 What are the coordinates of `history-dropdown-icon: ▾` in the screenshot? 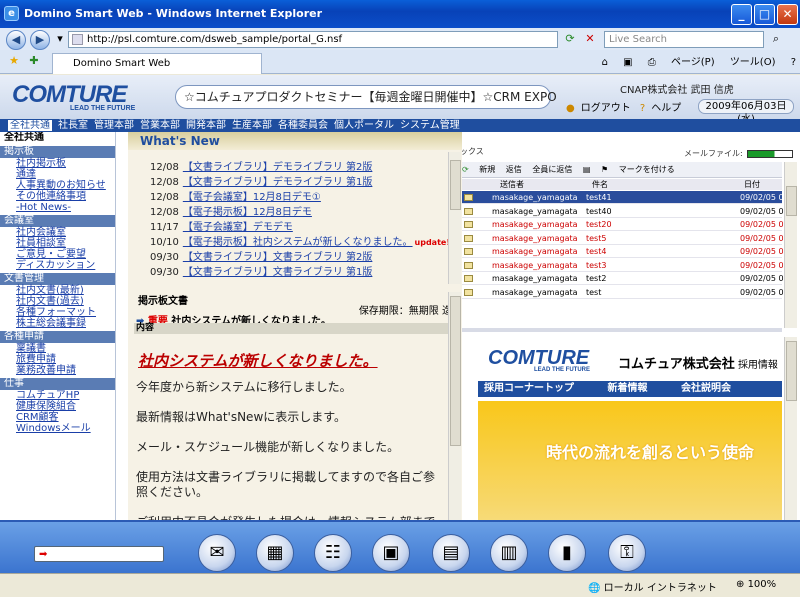 It's located at (60, 39).